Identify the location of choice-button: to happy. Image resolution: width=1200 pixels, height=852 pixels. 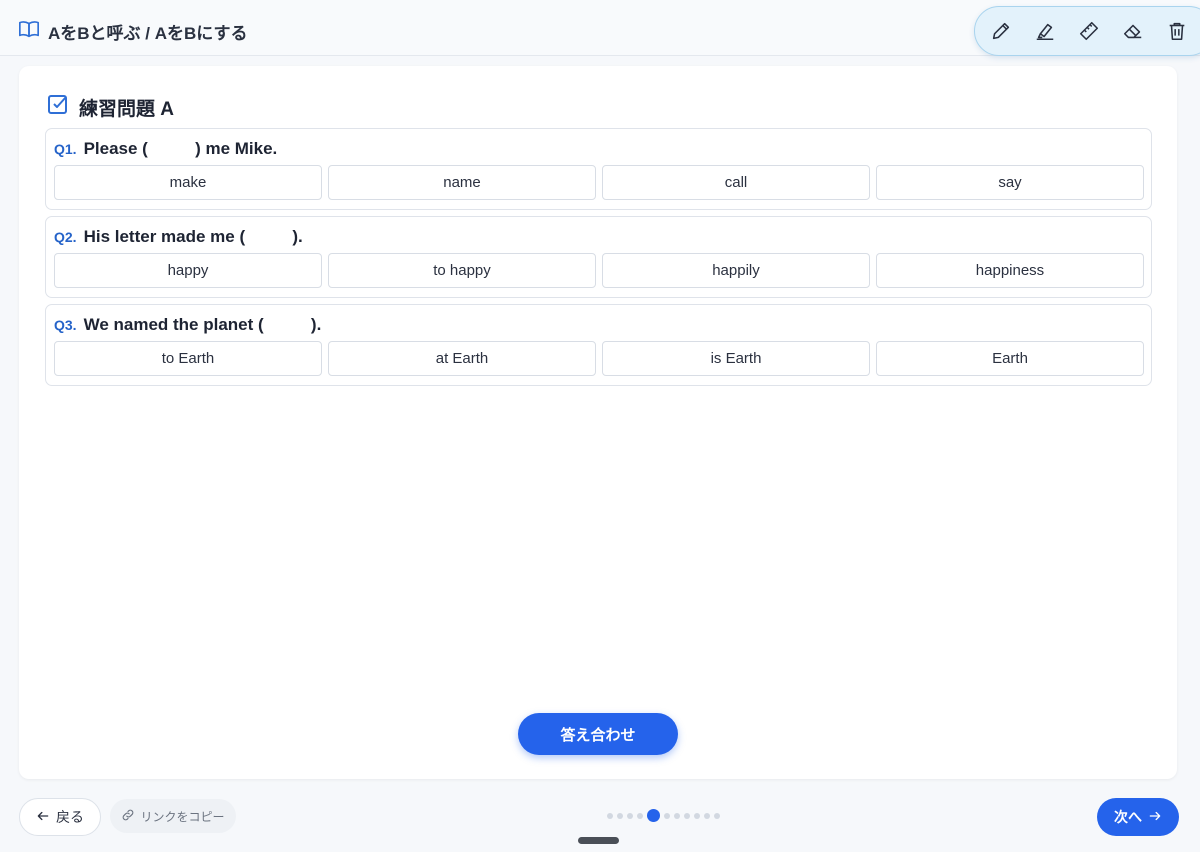
(462, 270).